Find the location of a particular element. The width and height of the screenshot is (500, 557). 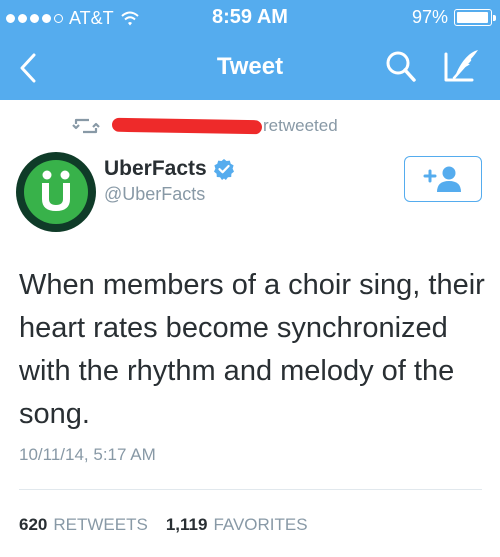

favorites-count: 1,119 is located at coordinates (186, 524).